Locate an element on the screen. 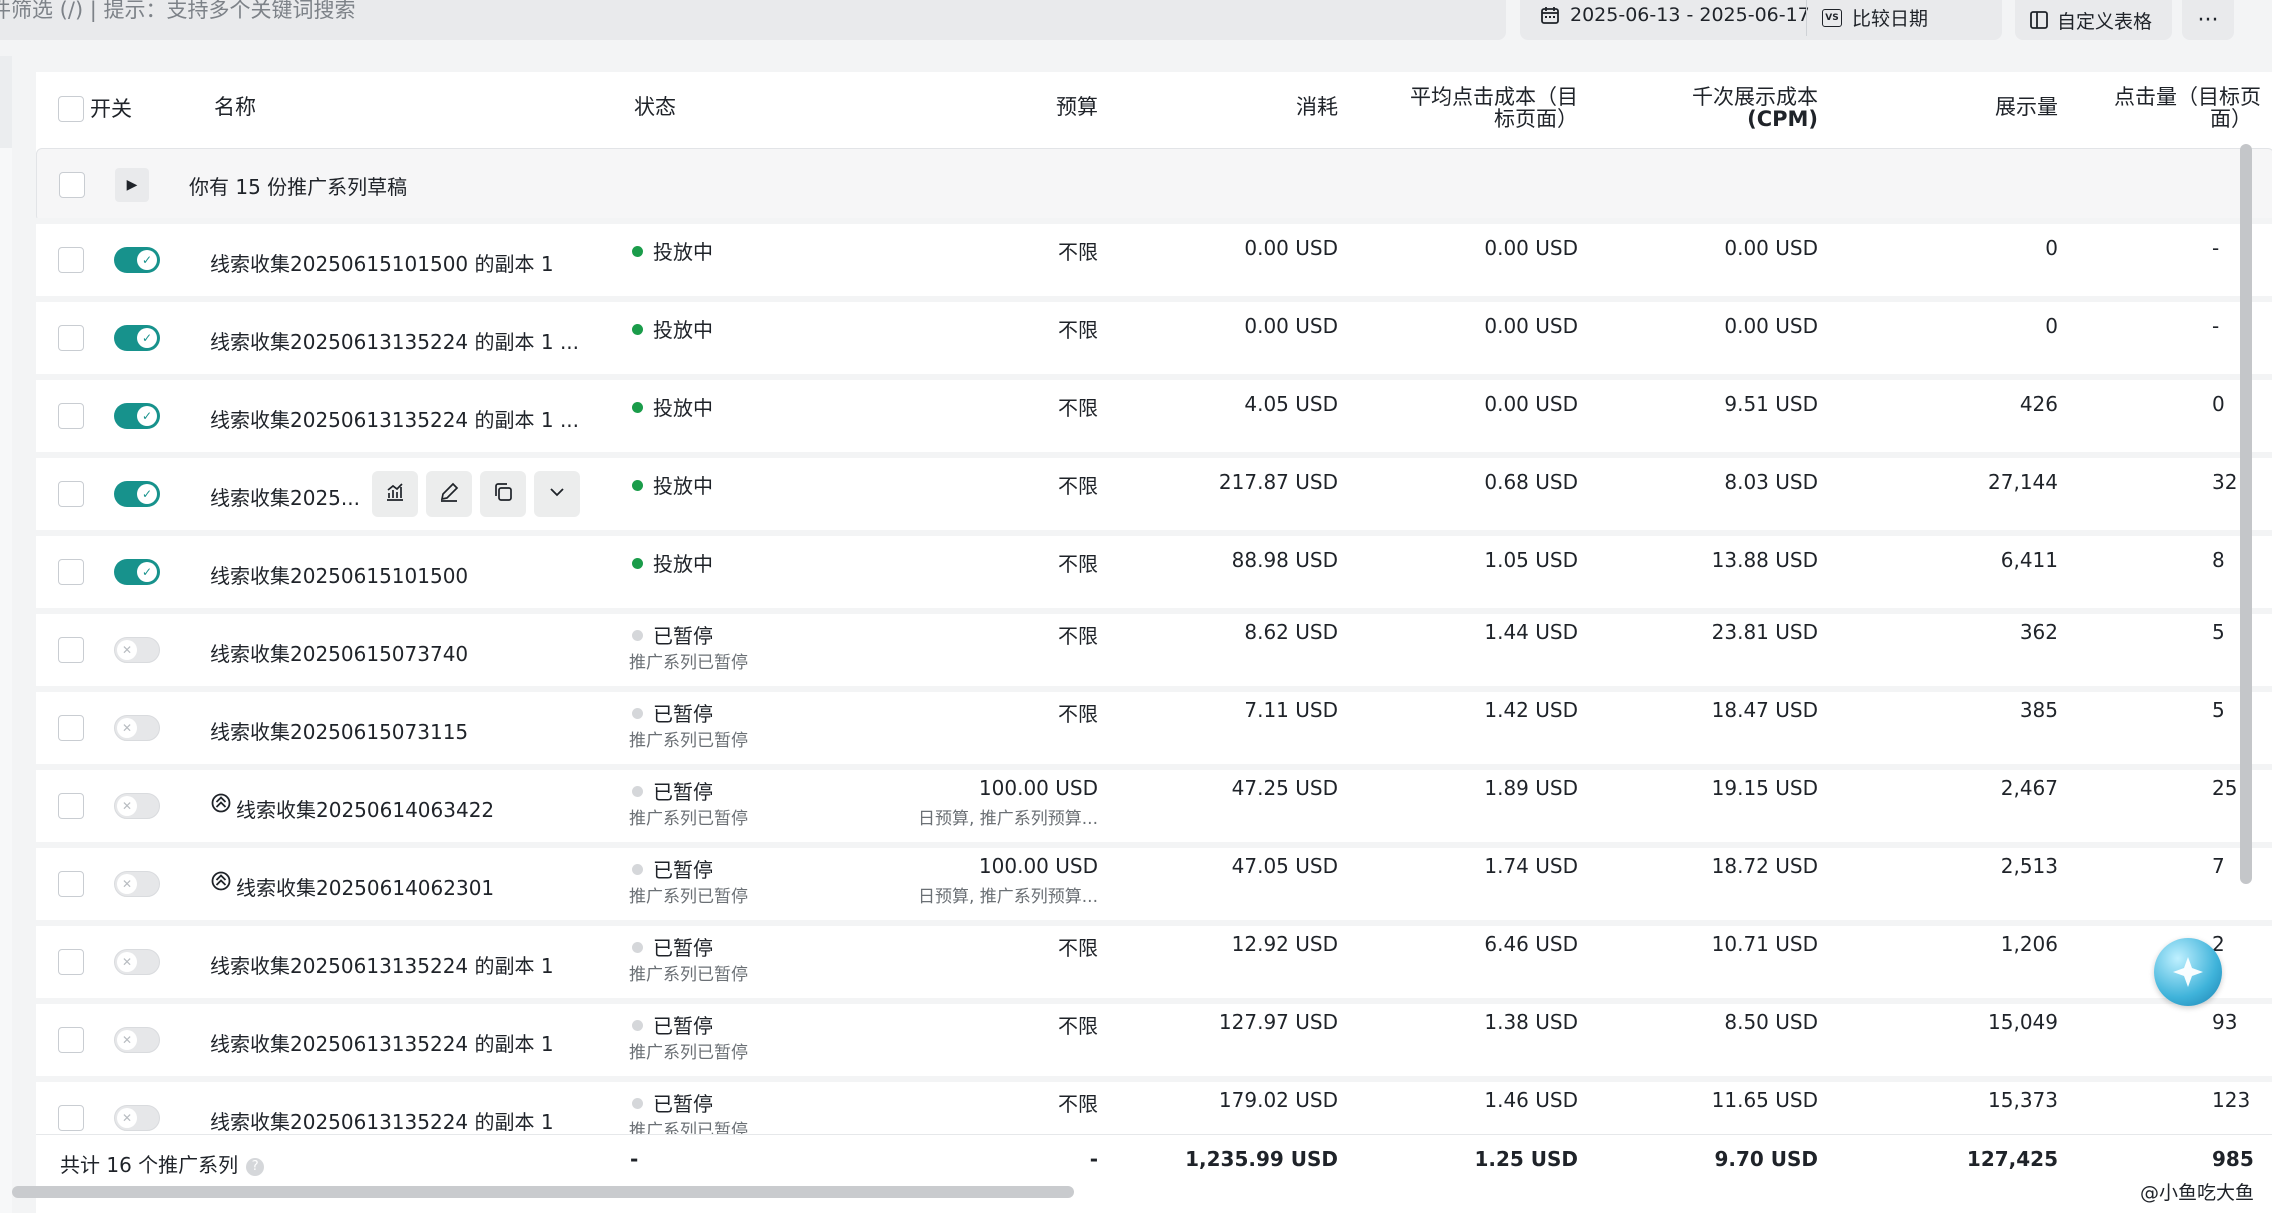  header-clicks: 点击量（目标页 面） is located at coordinates (2187, 108).